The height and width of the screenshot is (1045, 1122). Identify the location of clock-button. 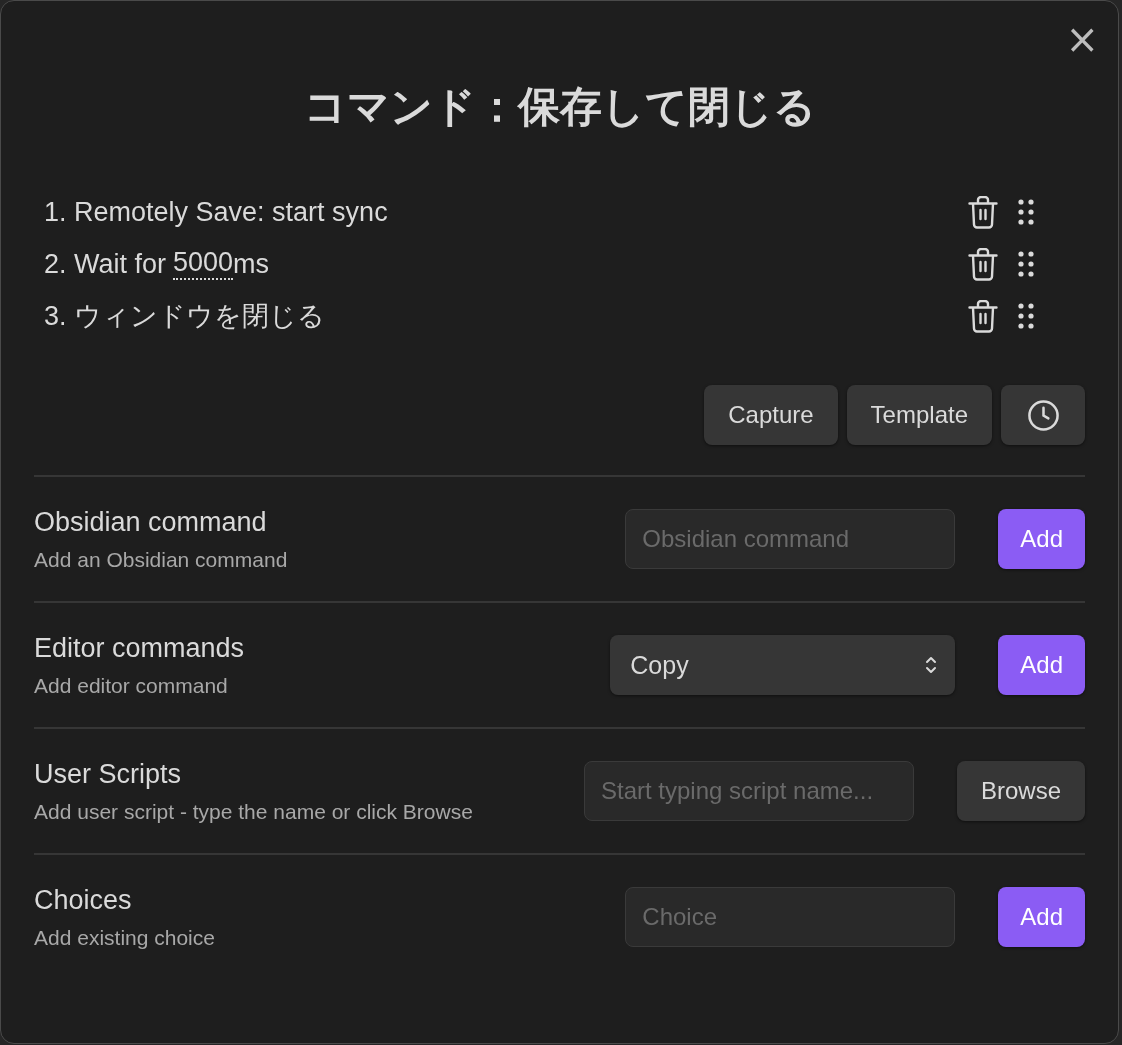
(1043, 415).